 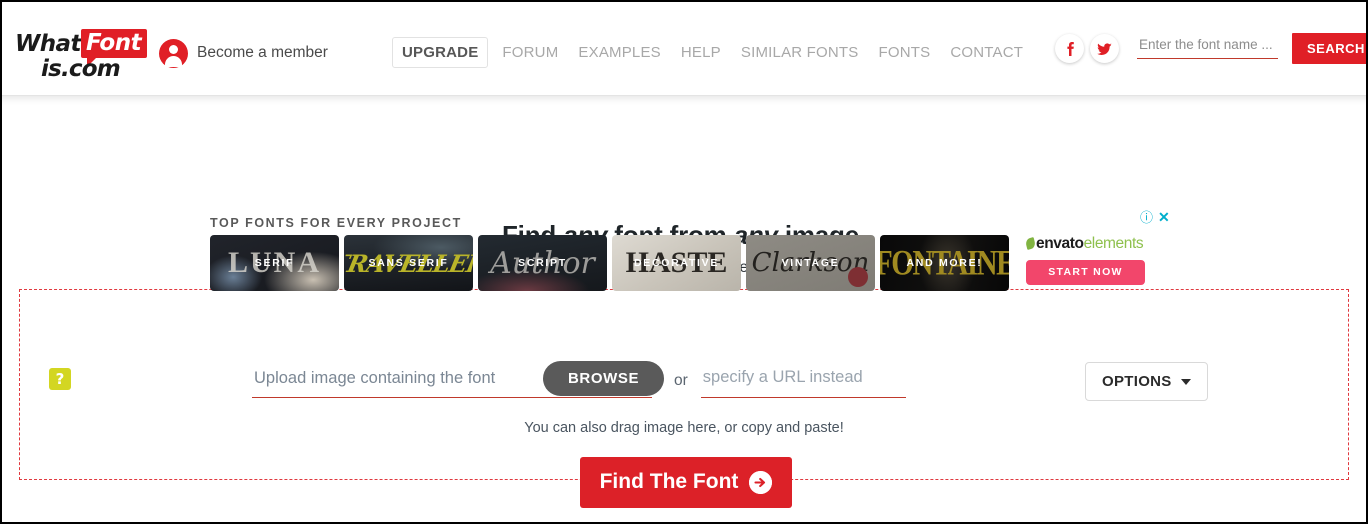 I want to click on ad-card-decorative: HASTE DECORATIVE, so click(x=676, y=263).